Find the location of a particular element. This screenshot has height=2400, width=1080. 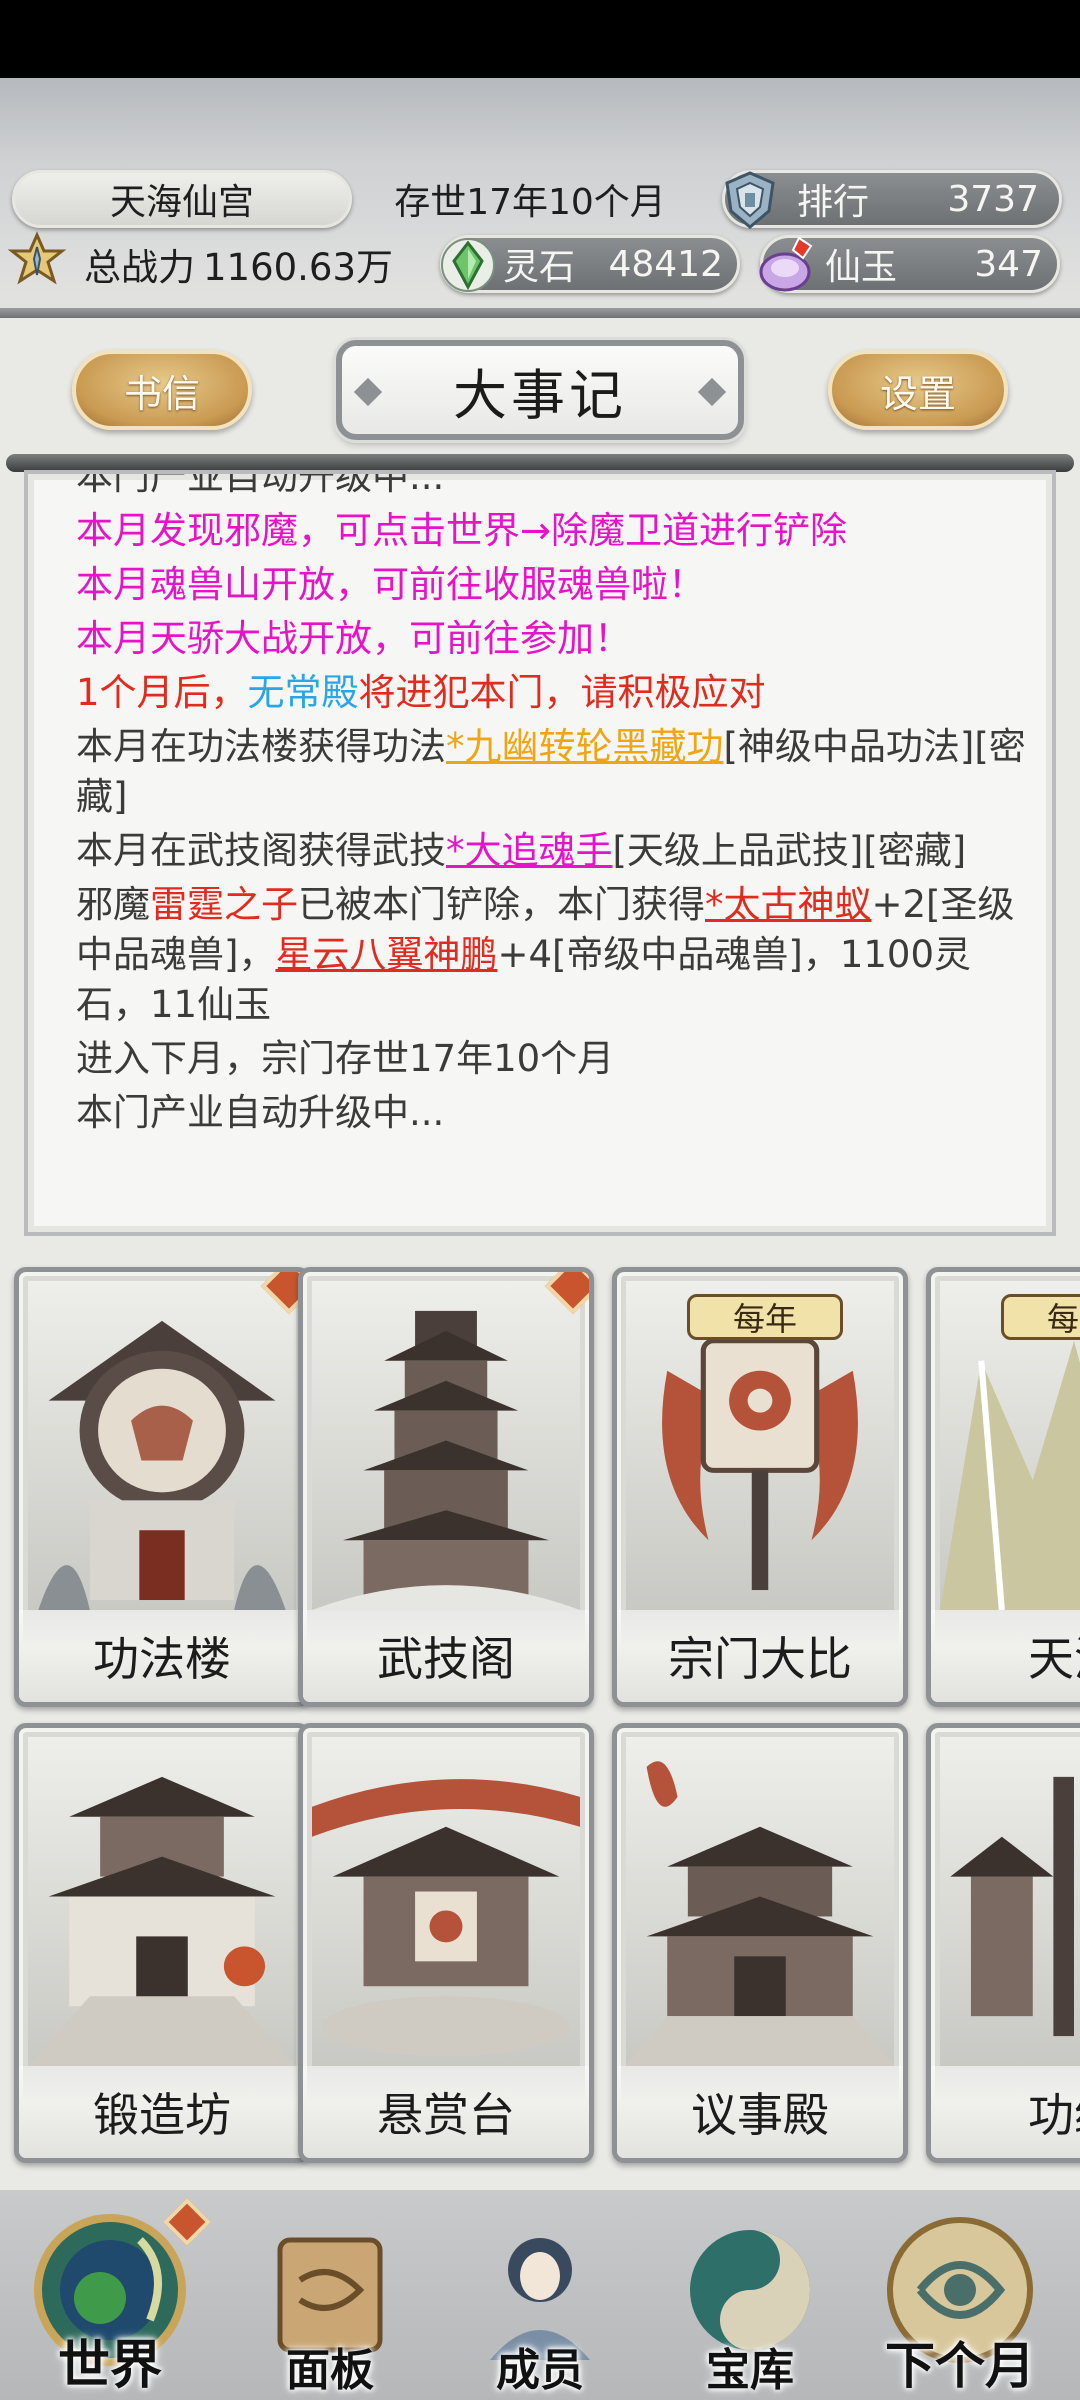

nav-world-label: 世界 is located at coordinates (109, 2365).